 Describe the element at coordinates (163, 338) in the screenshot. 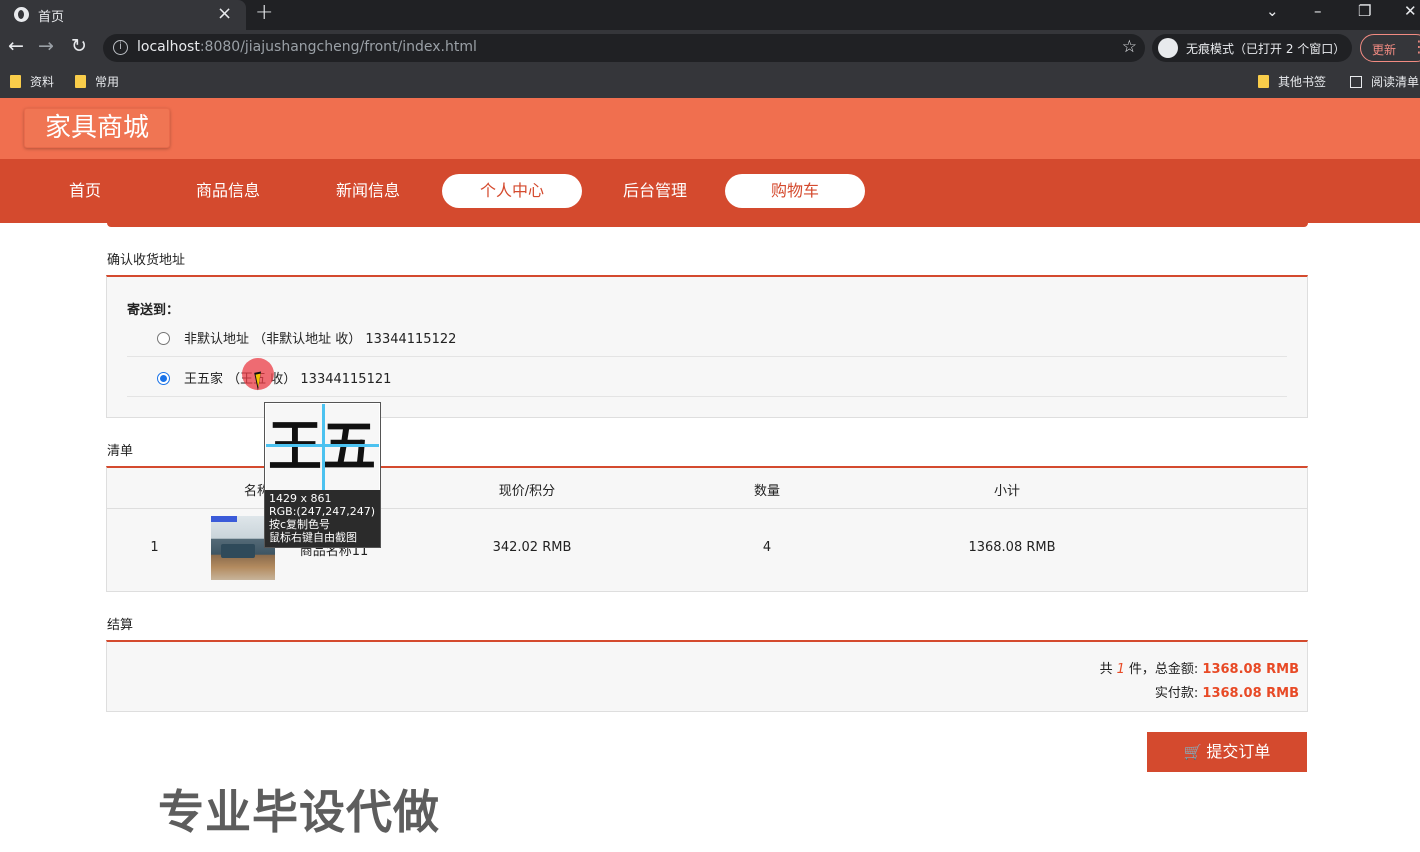

I see `address-radio` at that location.